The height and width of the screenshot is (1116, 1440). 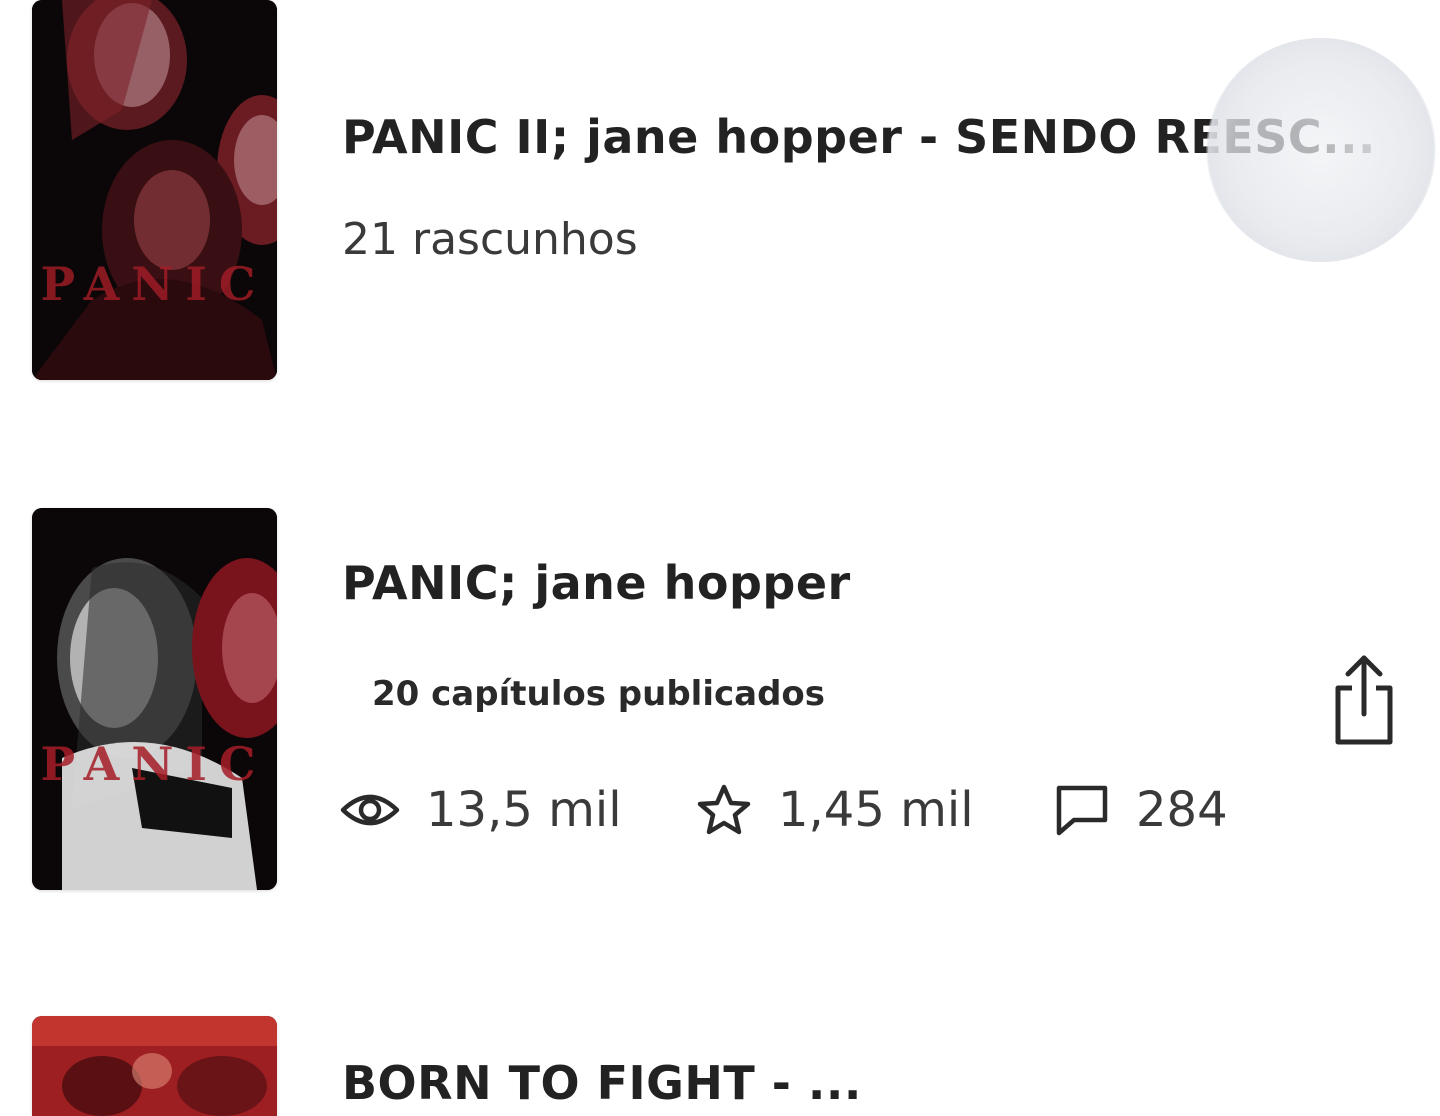 I want to click on eye-icon, so click(x=370, y=810).